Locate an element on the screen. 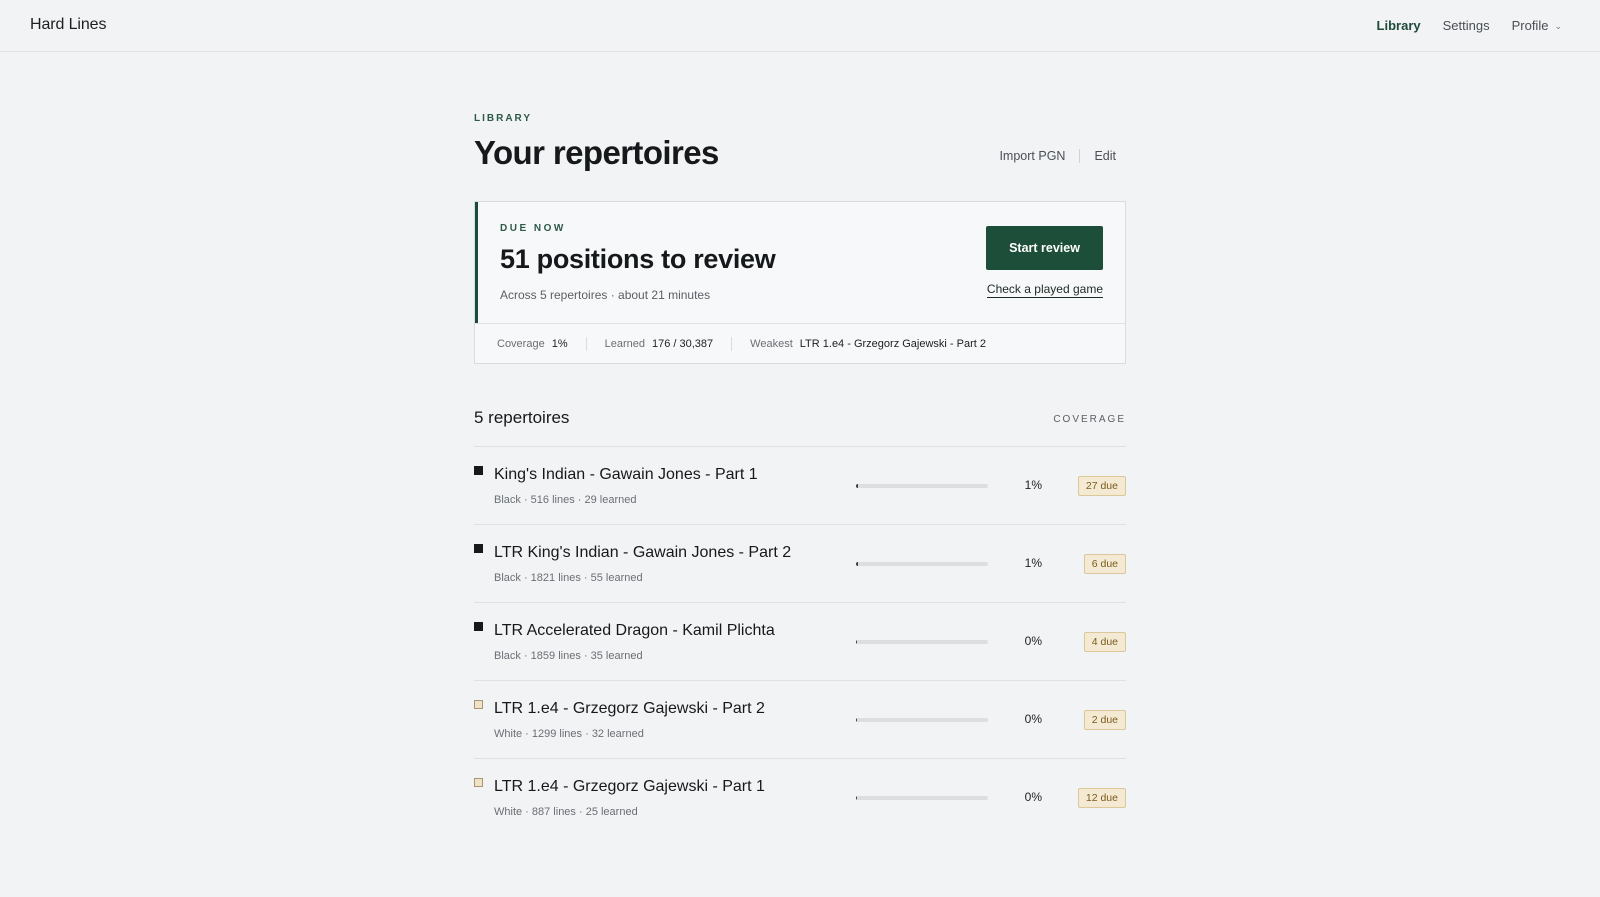  due-badge: 2 due is located at coordinates (1104, 720).